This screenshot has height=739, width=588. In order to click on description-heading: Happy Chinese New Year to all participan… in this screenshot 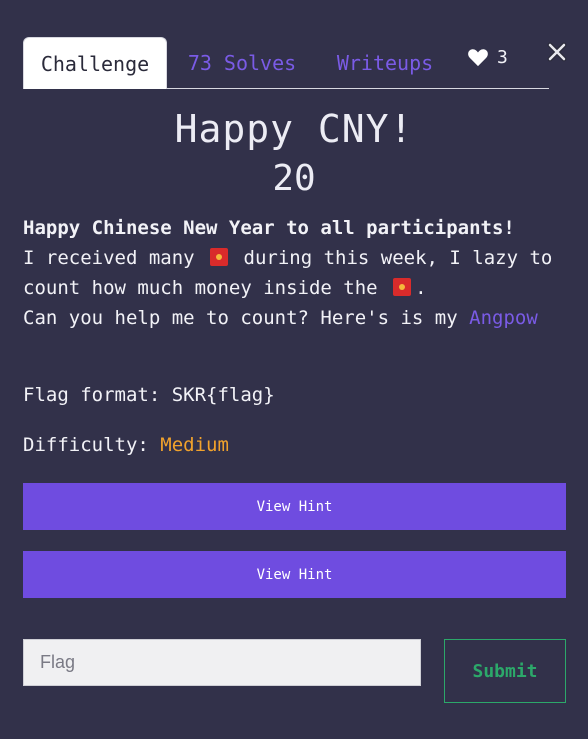, I will do `click(269, 228)`.